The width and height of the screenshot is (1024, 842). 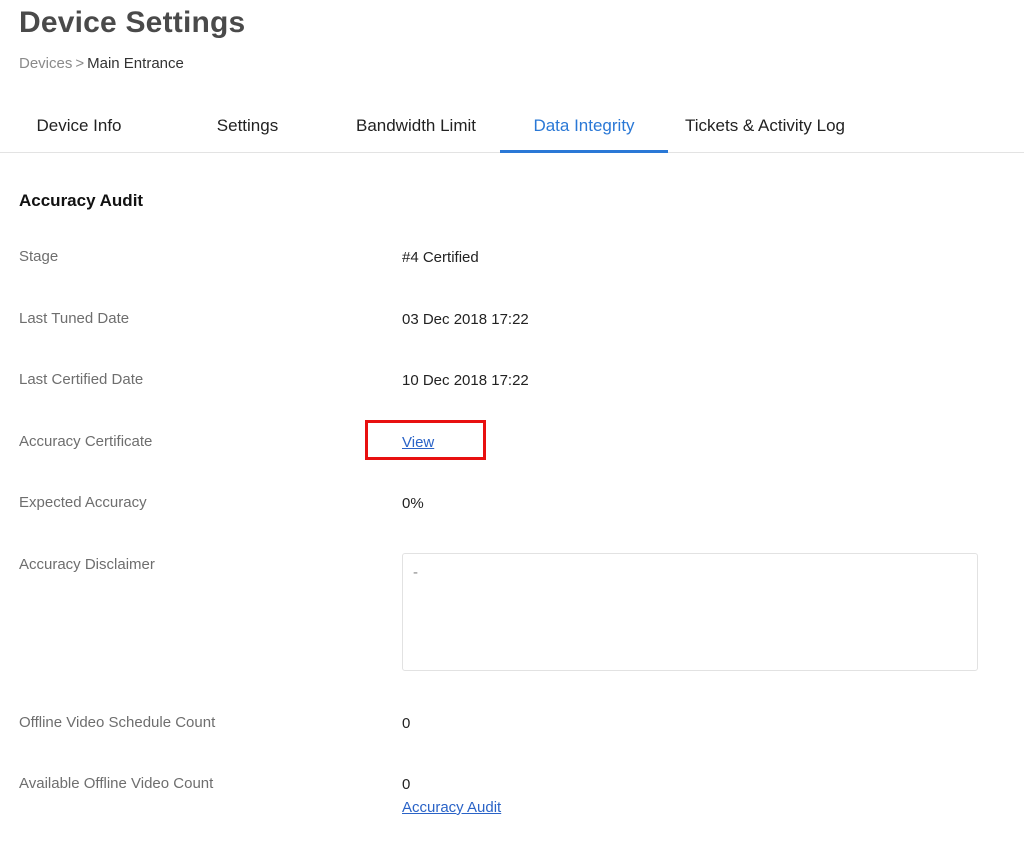 What do you see at coordinates (45, 63) in the screenshot?
I see `breadcrumb-devices-link: Devices` at bounding box center [45, 63].